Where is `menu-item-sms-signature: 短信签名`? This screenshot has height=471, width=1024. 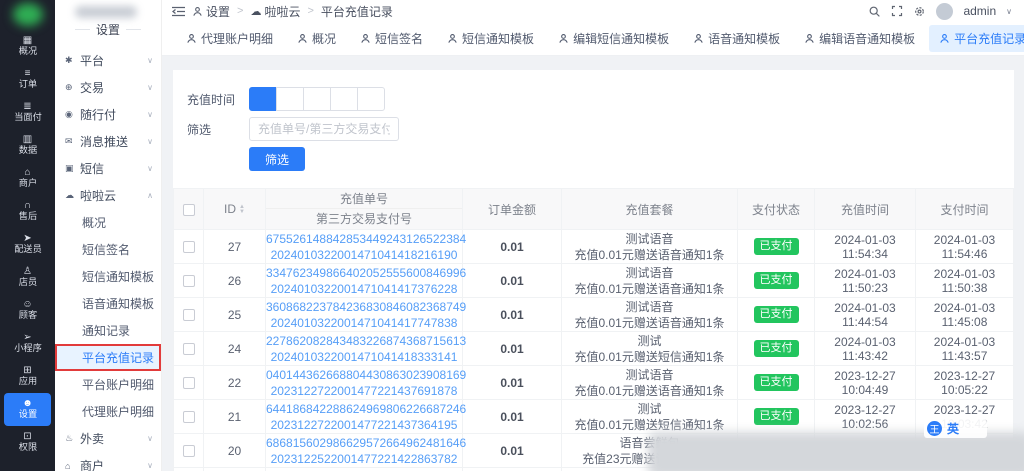
menu-item-sms-signature: 短信签名 is located at coordinates (108, 249).